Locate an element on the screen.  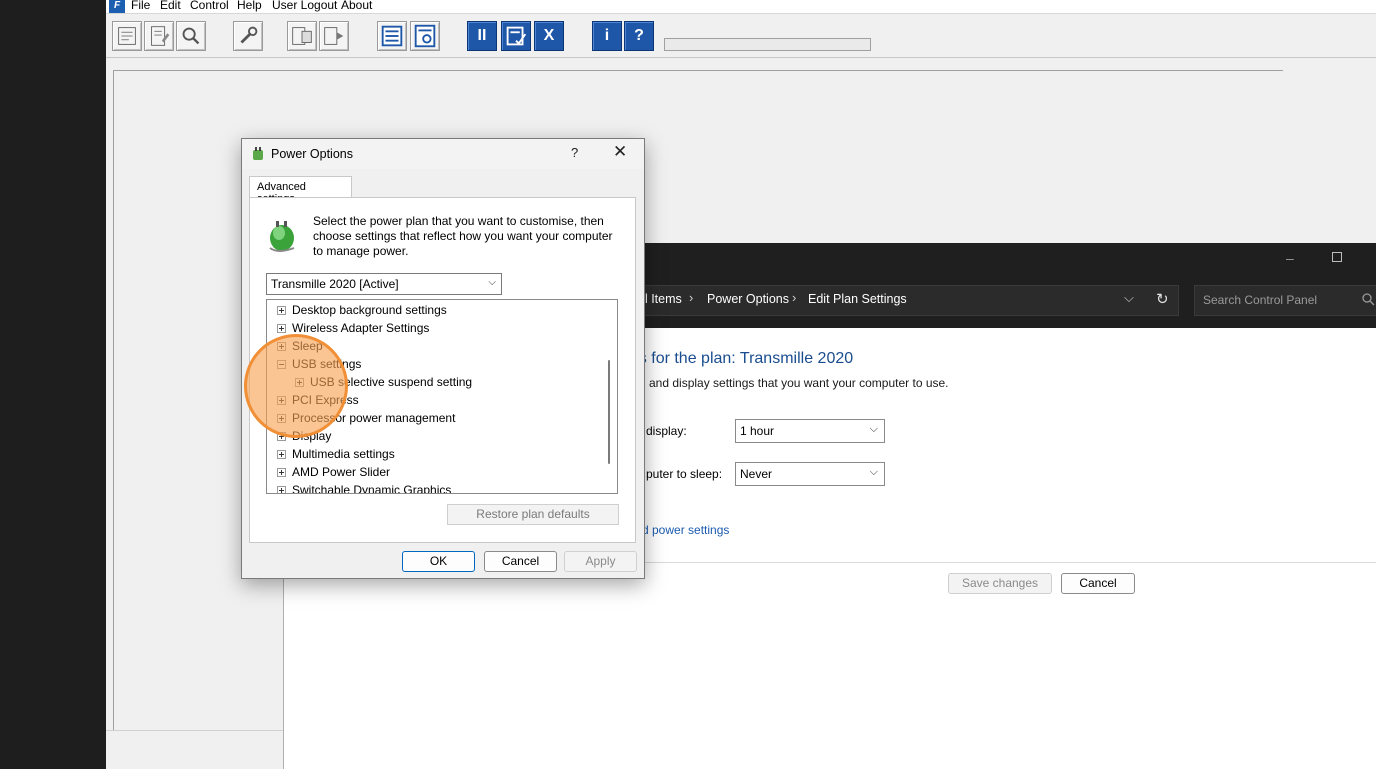
stop-button: X is located at coordinates (549, 36).